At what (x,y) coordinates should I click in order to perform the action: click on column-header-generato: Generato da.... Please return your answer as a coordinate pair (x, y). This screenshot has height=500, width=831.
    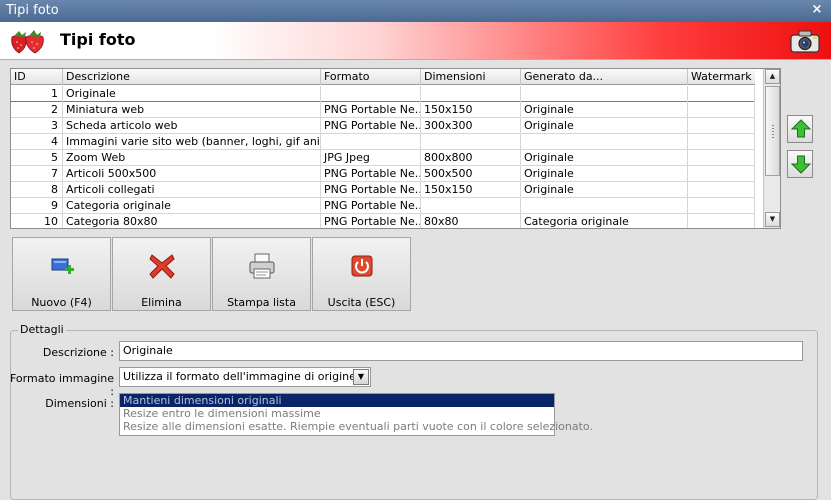
    Looking at the image, I should click on (604, 77).